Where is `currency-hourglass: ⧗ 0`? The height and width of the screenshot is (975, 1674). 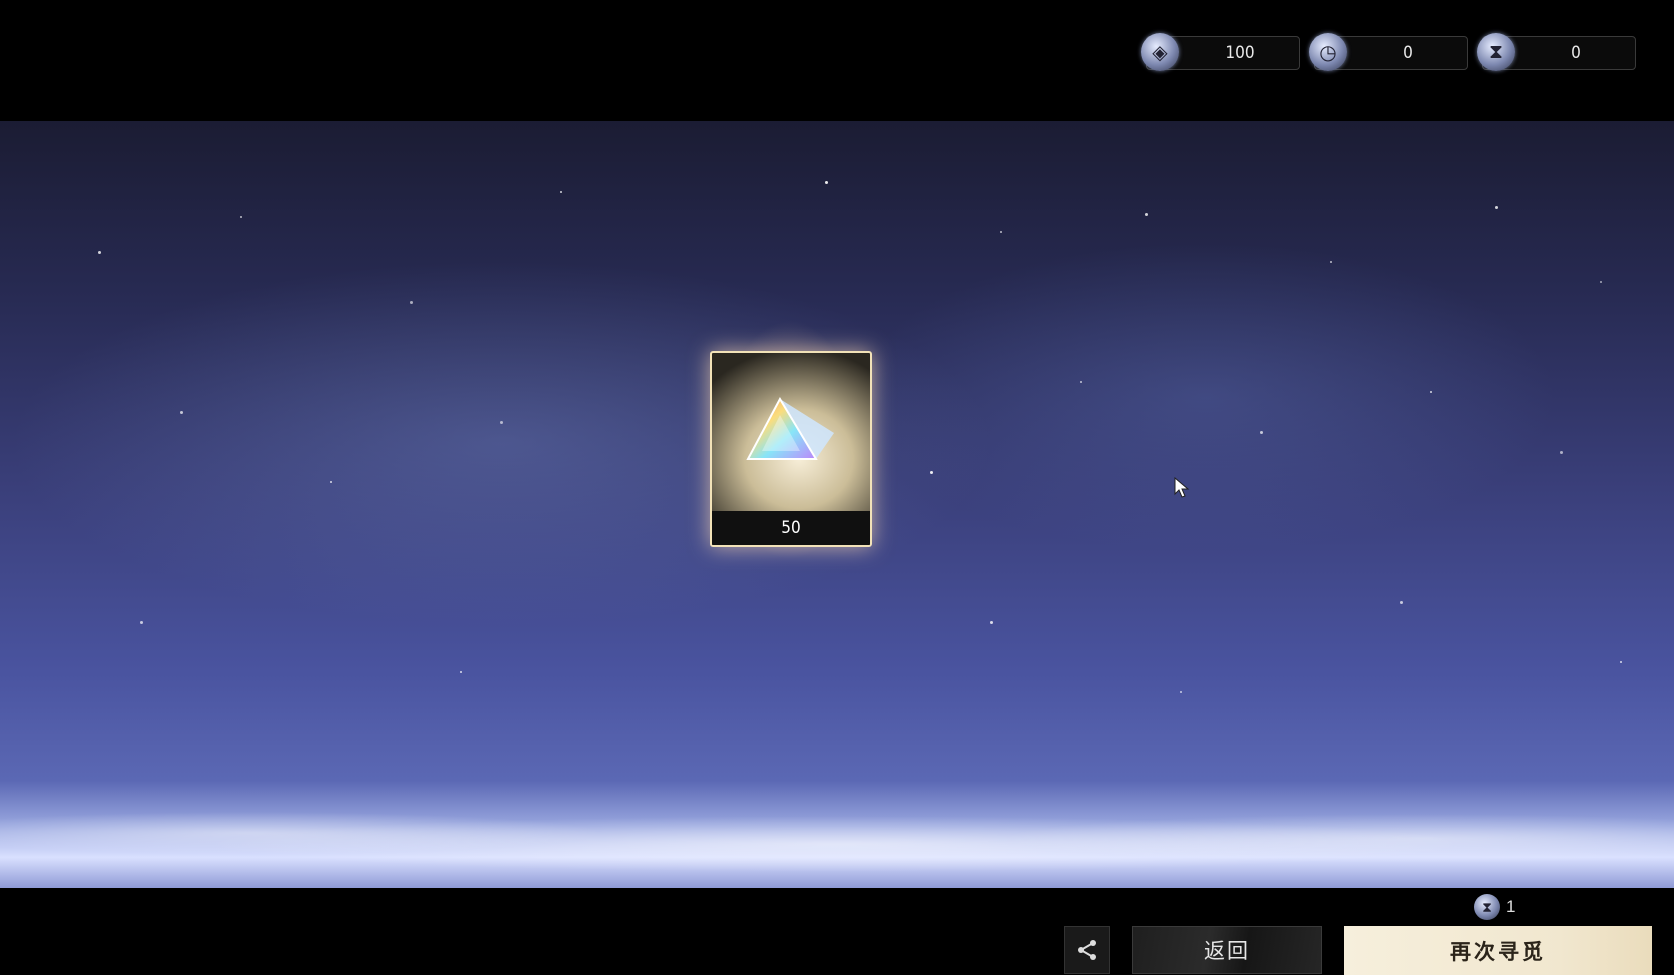 currency-hourglass: ⧗ 0 is located at coordinates (1556, 52).